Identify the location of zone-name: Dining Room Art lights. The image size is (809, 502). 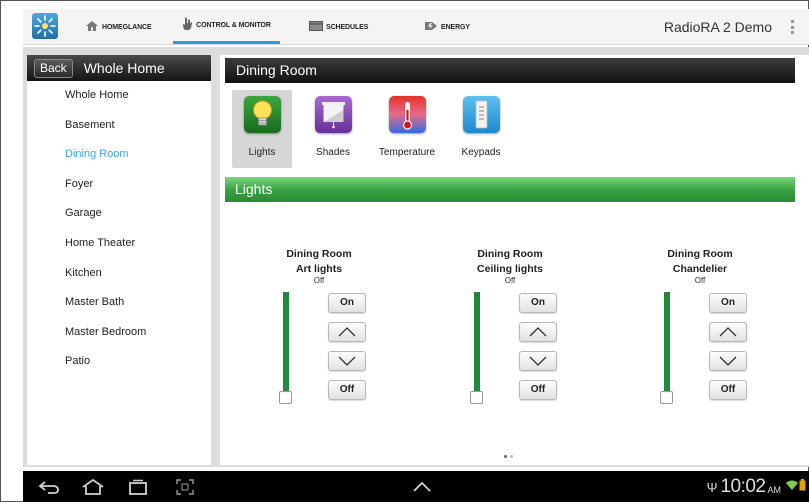
(319, 262).